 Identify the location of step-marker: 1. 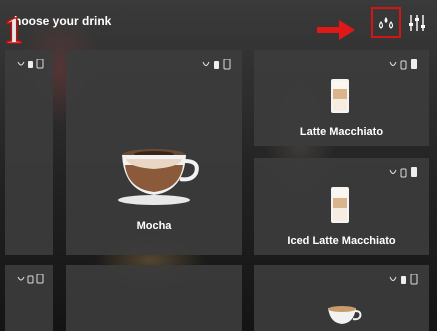
(13, 31).